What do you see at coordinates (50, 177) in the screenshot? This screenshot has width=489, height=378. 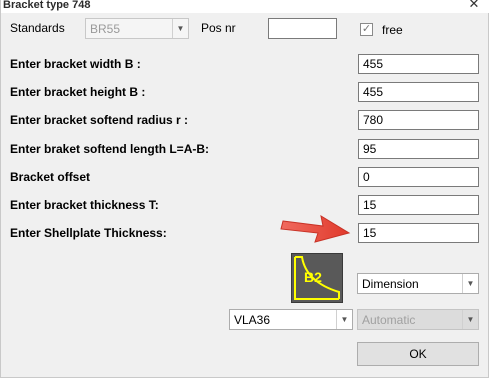 I see `field-label-offset: Bracket offset` at bounding box center [50, 177].